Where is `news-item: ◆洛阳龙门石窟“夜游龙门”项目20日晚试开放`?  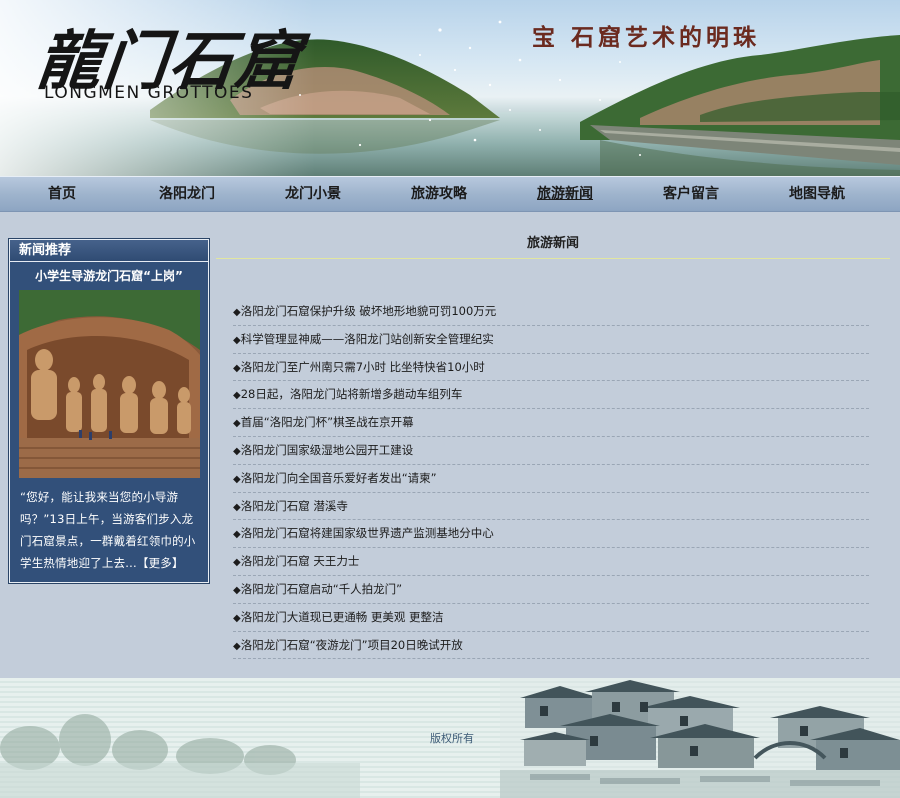 news-item: ◆洛阳龙门石窟“夜游龙门”项目20日晚试开放 is located at coordinates (551, 646).